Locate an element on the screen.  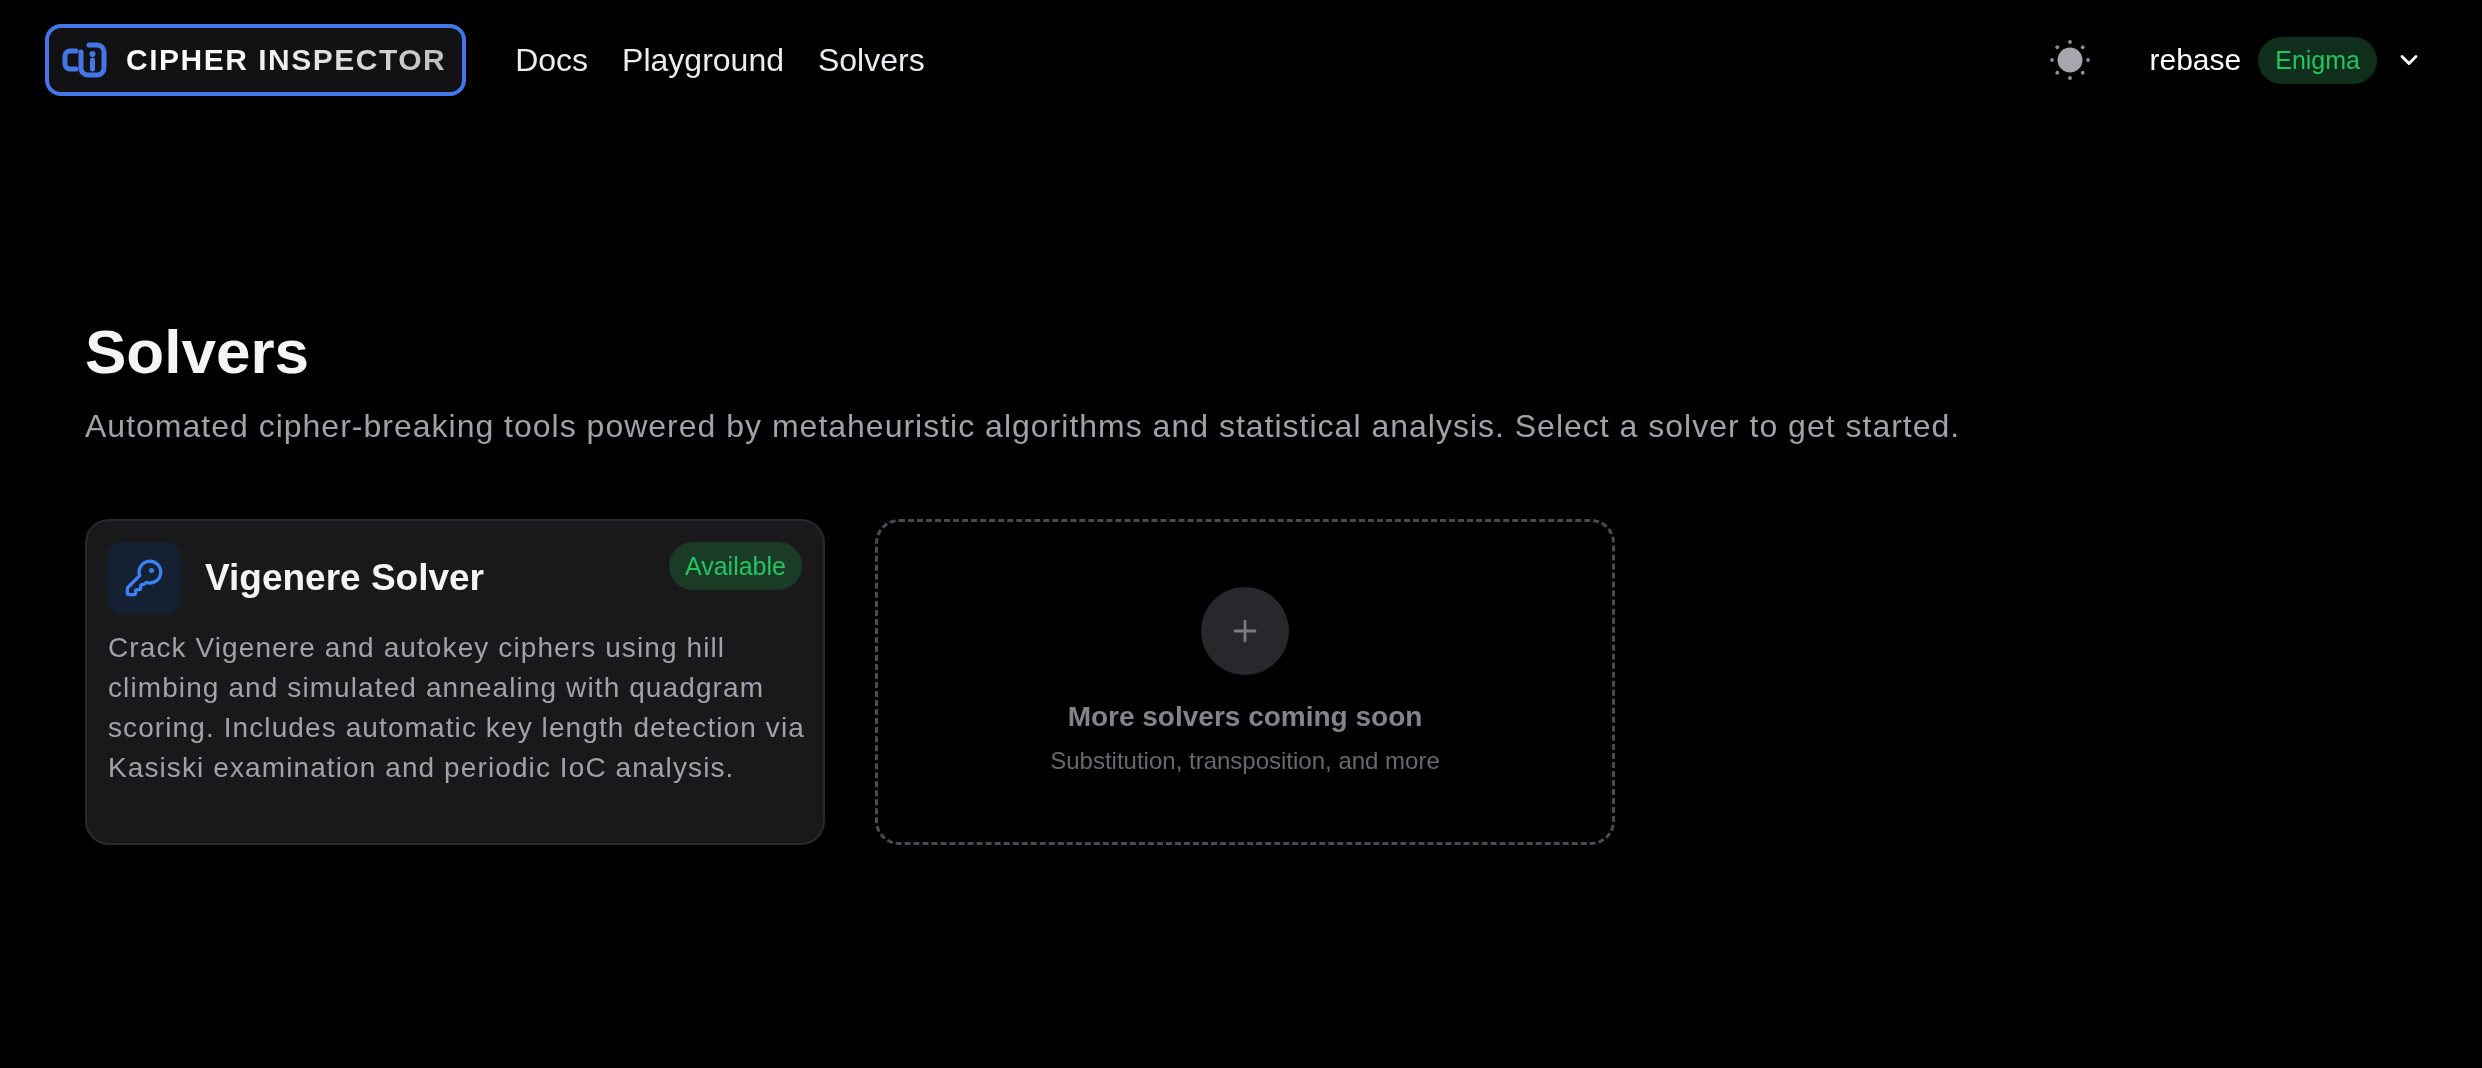
page-subtitle: Automated cipher-breaking tools powered by metaheuristic algorithms and statistical analysis. Select a solver to get started. is located at coordinates (1023, 427).